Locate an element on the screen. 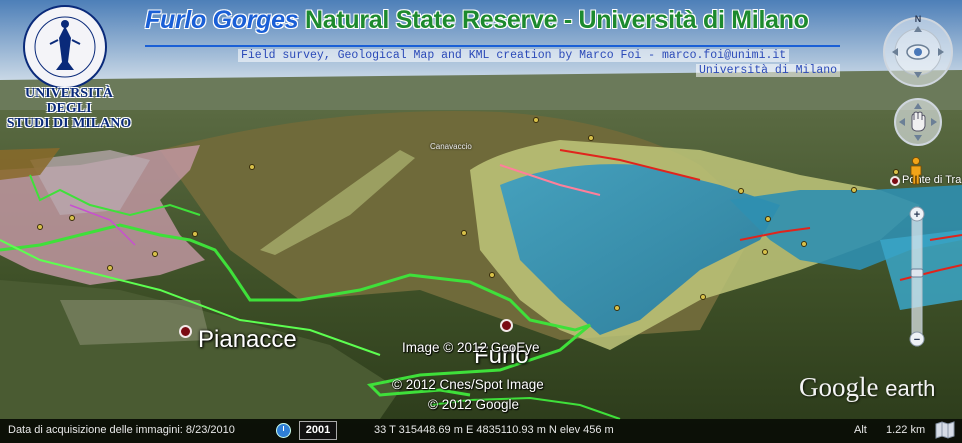 This screenshot has height=443, width=962. place-label-canavaccio: Canavaccio is located at coordinates (451, 146).